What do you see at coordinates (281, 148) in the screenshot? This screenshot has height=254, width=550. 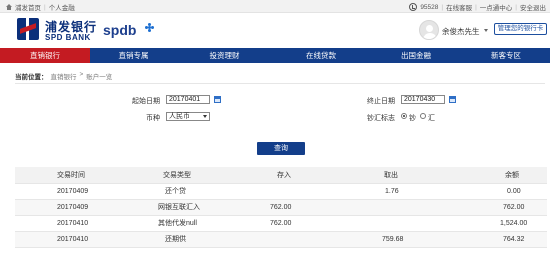 I see `query-button: 查询` at bounding box center [281, 148].